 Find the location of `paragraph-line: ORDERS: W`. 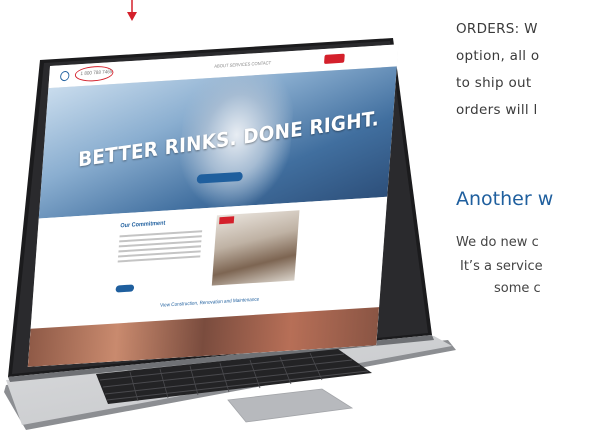

paragraph-line: ORDERS: W is located at coordinates (497, 29).